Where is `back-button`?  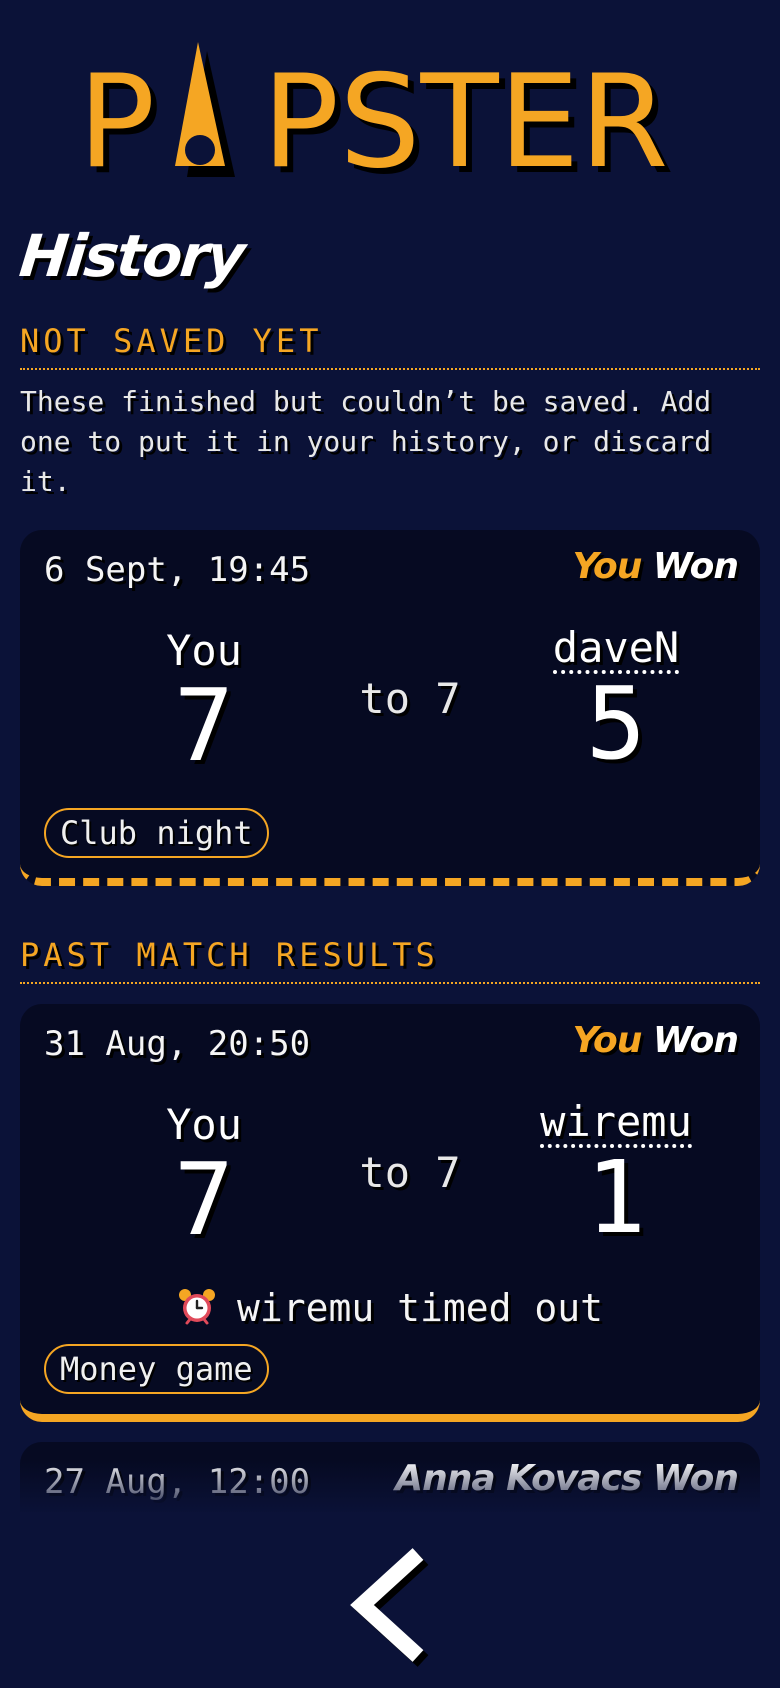
back-button is located at coordinates (390, 1605).